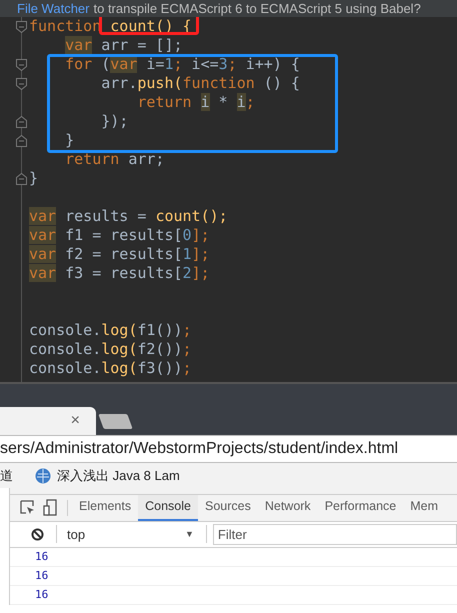 Image resolution: width=457 pixels, height=613 pixels. I want to click on bookmark-link: 道, so click(6, 476).